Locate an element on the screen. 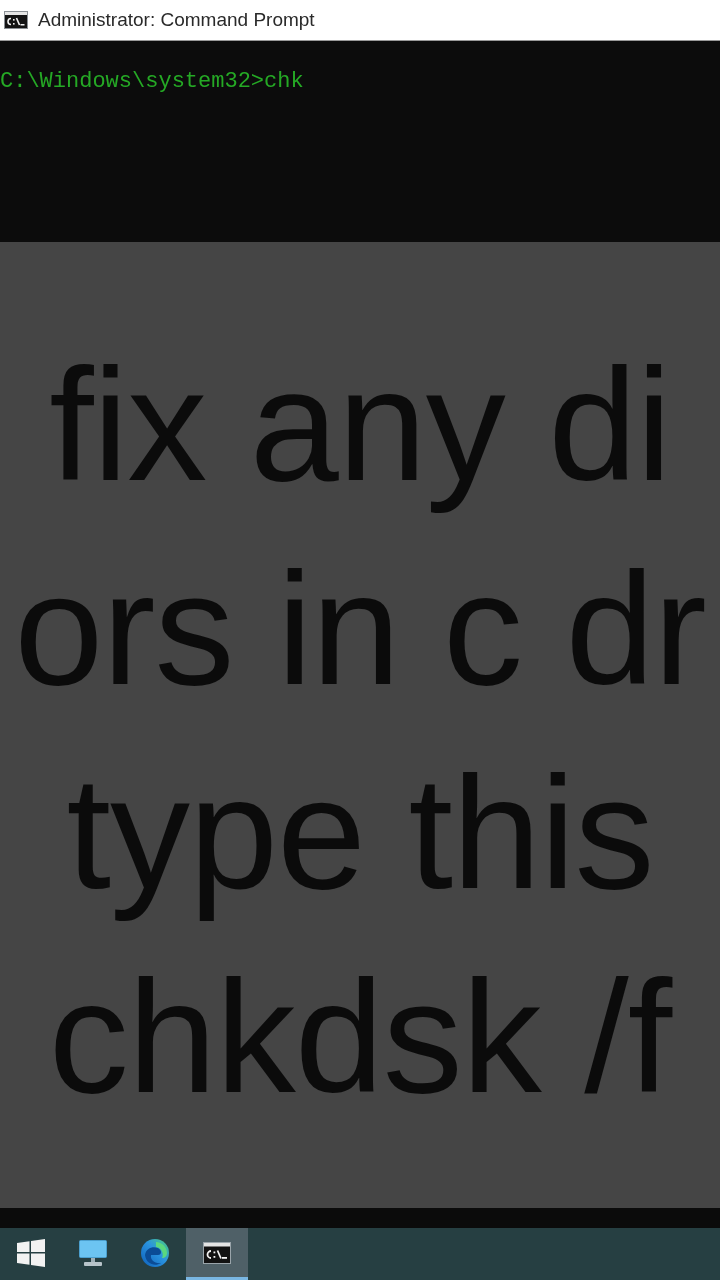 The width and height of the screenshot is (720, 1280). taskbar-button is located at coordinates (217, 1254).